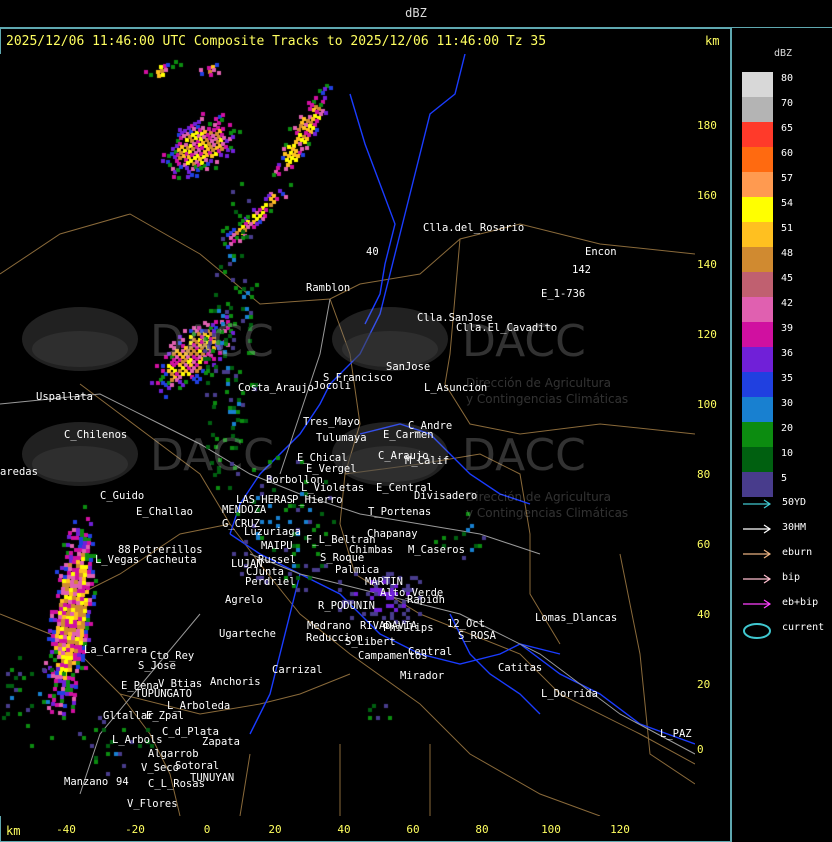  I want to click on legend-swatch-label: 10, so click(787, 453).